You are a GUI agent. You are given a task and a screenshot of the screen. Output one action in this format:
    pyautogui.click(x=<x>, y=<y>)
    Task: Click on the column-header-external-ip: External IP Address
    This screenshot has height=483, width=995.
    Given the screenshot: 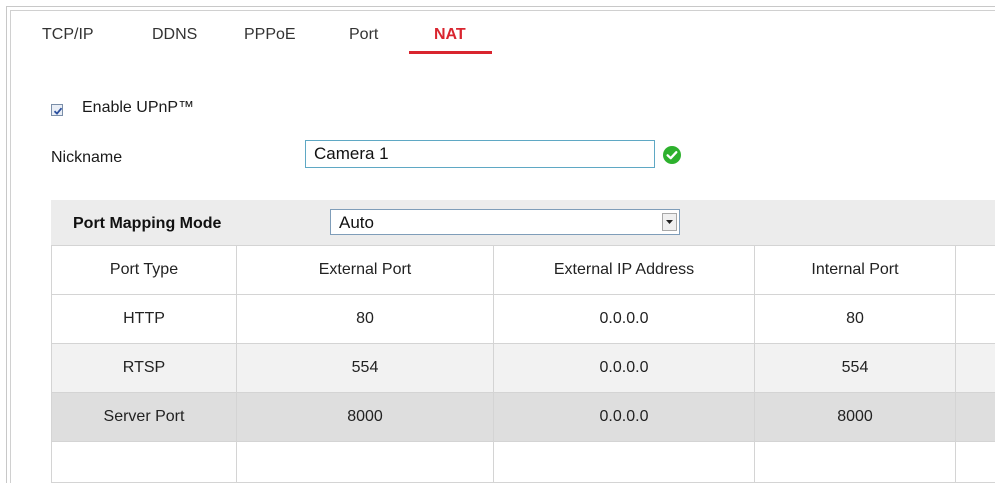 What is the action you would take?
    pyautogui.click(x=624, y=270)
    